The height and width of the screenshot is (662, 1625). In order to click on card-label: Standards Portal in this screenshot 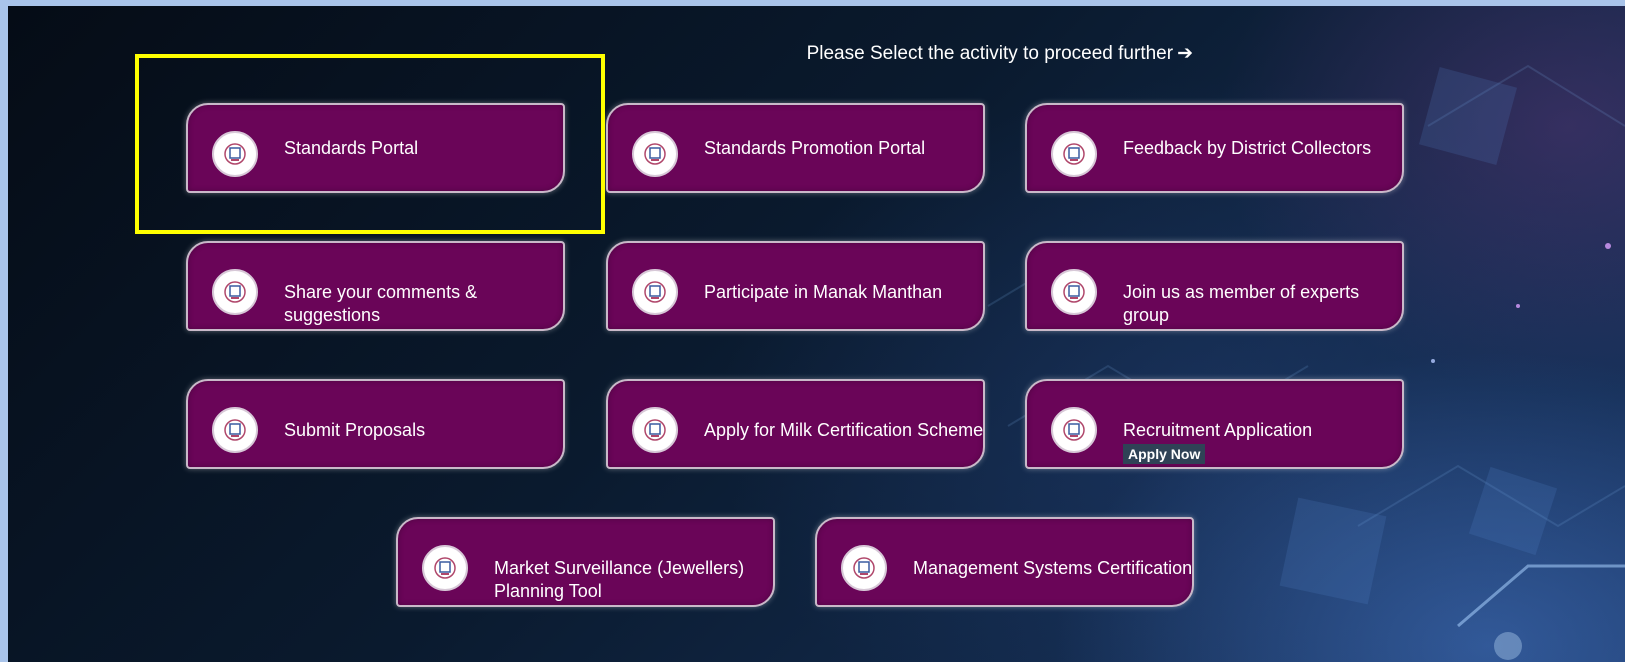, I will do `click(351, 147)`.